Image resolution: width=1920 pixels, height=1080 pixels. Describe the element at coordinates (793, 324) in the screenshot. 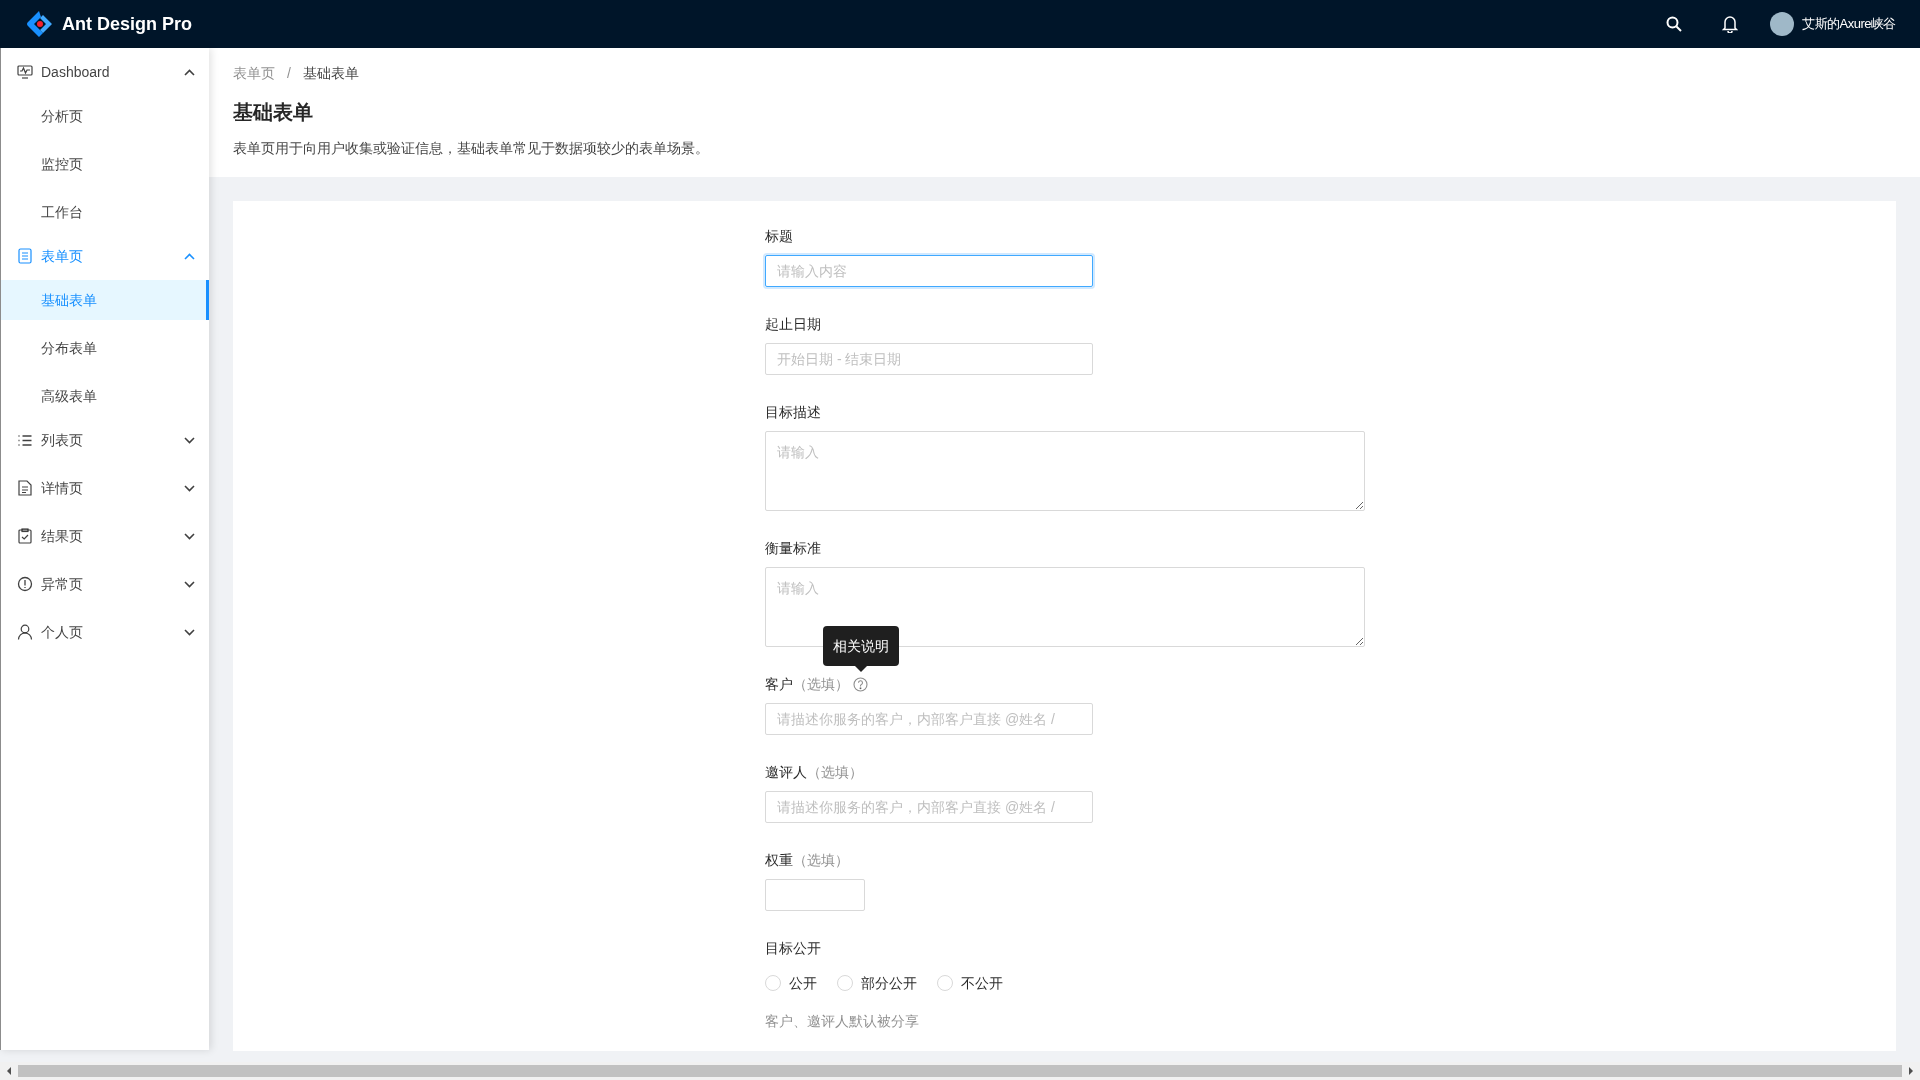

I see `field-label: 起止日期` at that location.